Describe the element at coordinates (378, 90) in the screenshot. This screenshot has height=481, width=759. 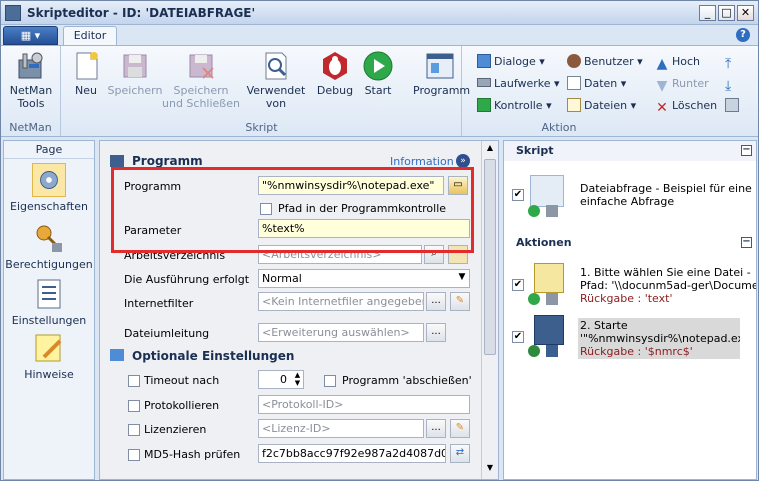
I see `start-label: Start` at that location.